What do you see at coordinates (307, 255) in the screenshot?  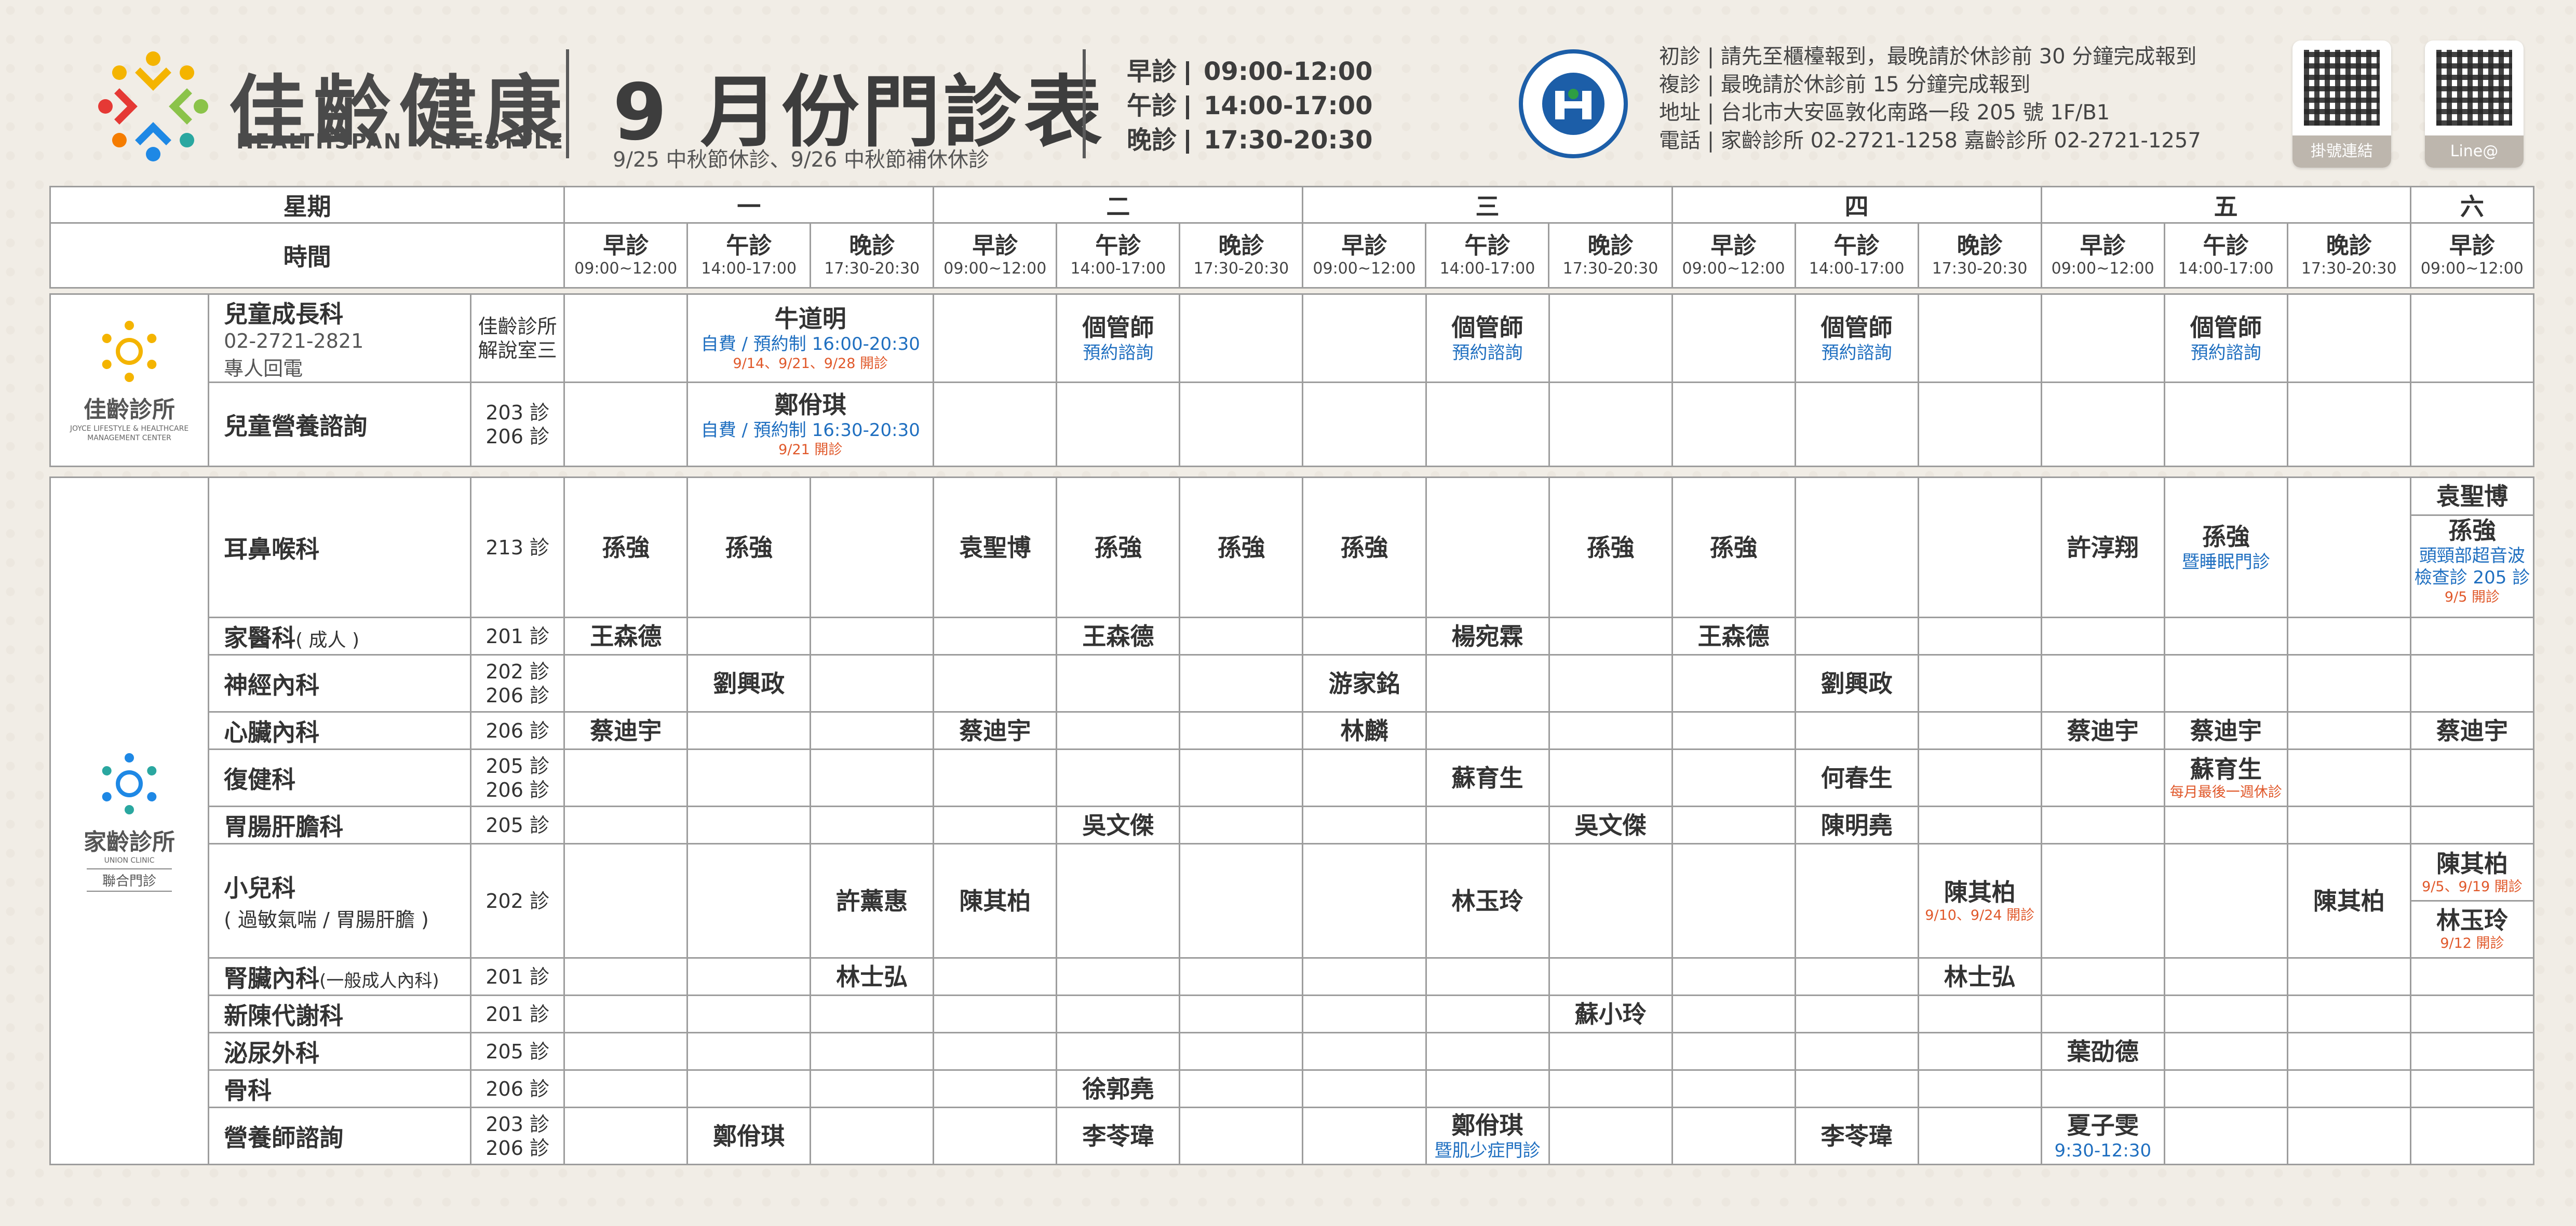 I see `time-label: 時間` at bounding box center [307, 255].